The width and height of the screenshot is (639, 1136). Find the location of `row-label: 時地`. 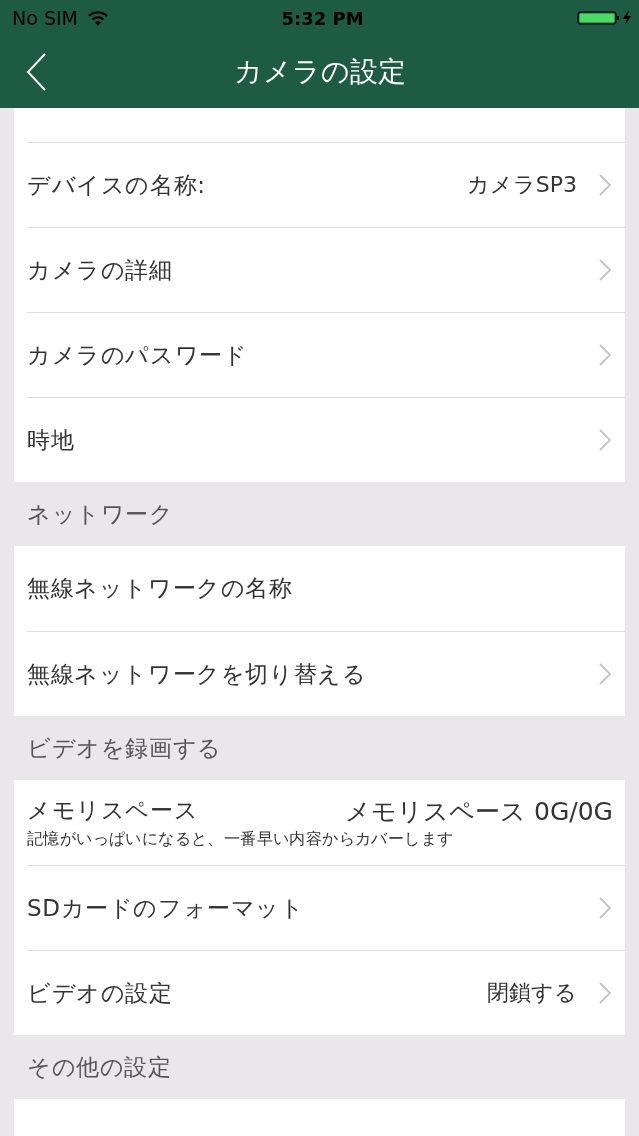

row-label: 時地 is located at coordinates (51, 440).